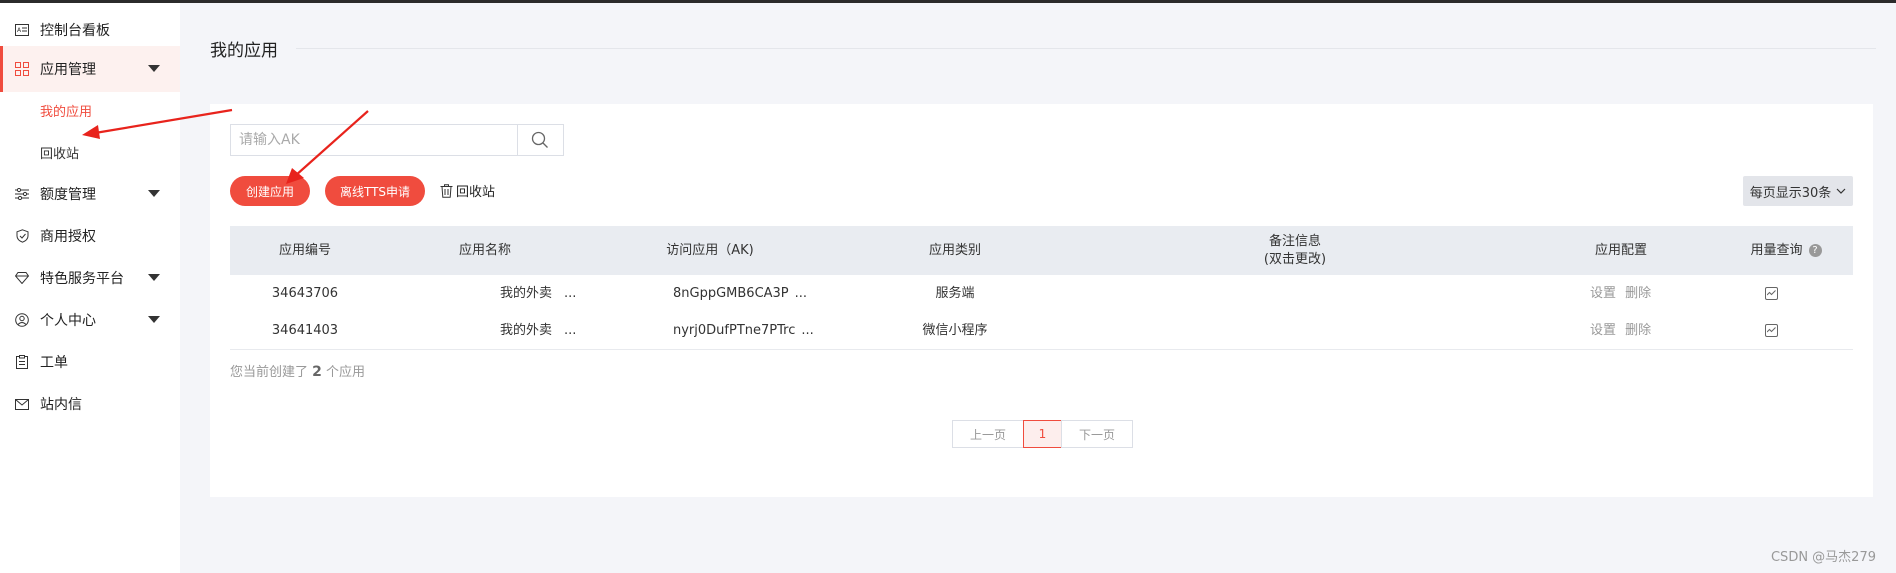 The width and height of the screenshot is (1896, 573). I want to click on sidebar-item-label: 工单, so click(54, 363).